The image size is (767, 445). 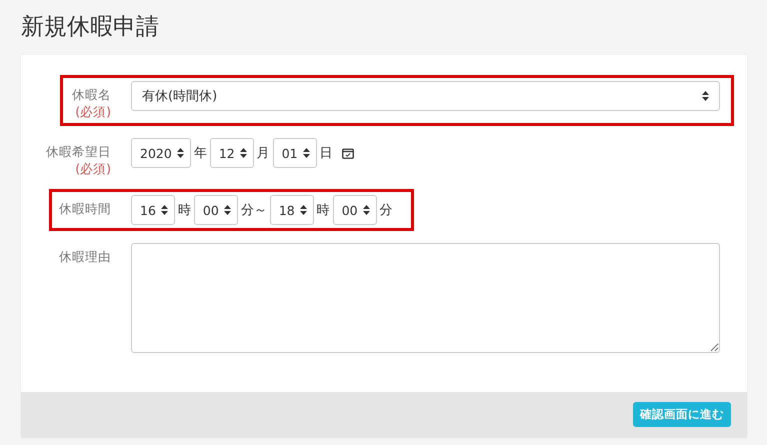 I want to click on unit-label: 分～, so click(x=253, y=210).